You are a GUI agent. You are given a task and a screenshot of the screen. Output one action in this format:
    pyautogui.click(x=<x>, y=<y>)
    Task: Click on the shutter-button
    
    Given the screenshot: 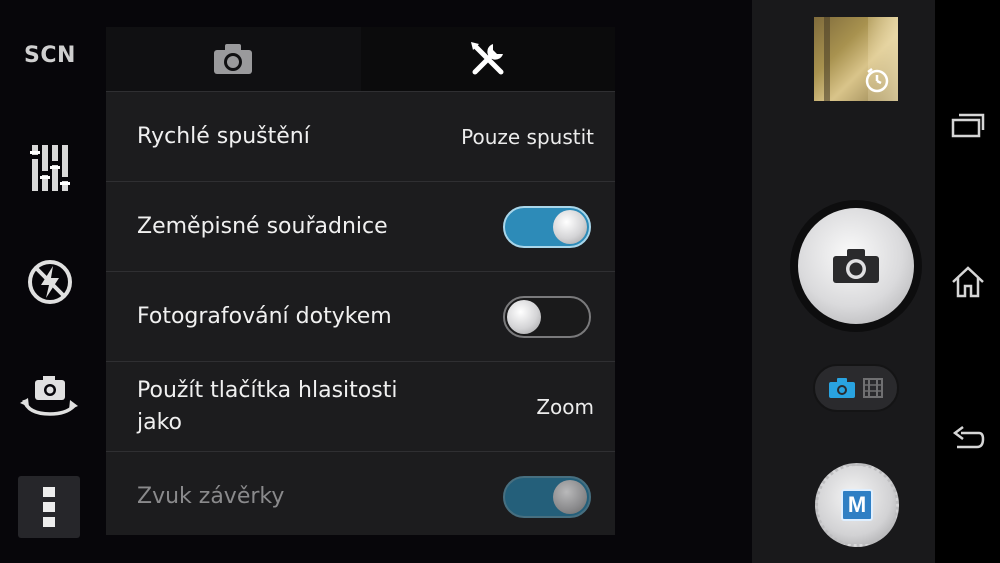 What is the action you would take?
    pyautogui.click(x=856, y=266)
    